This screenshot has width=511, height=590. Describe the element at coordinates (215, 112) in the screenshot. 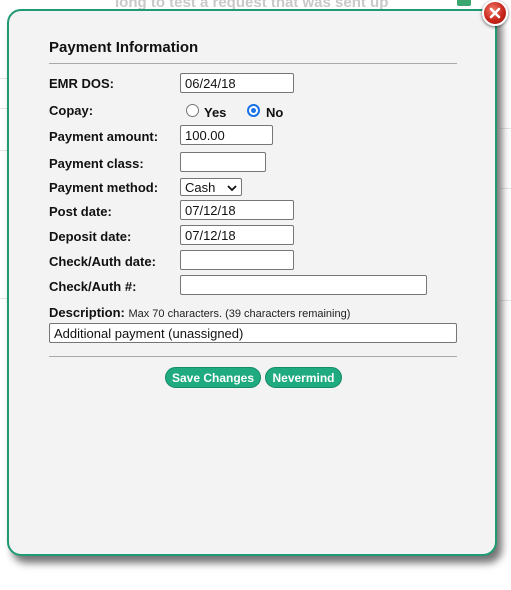

I see `copay-yes-label: Yes` at that location.